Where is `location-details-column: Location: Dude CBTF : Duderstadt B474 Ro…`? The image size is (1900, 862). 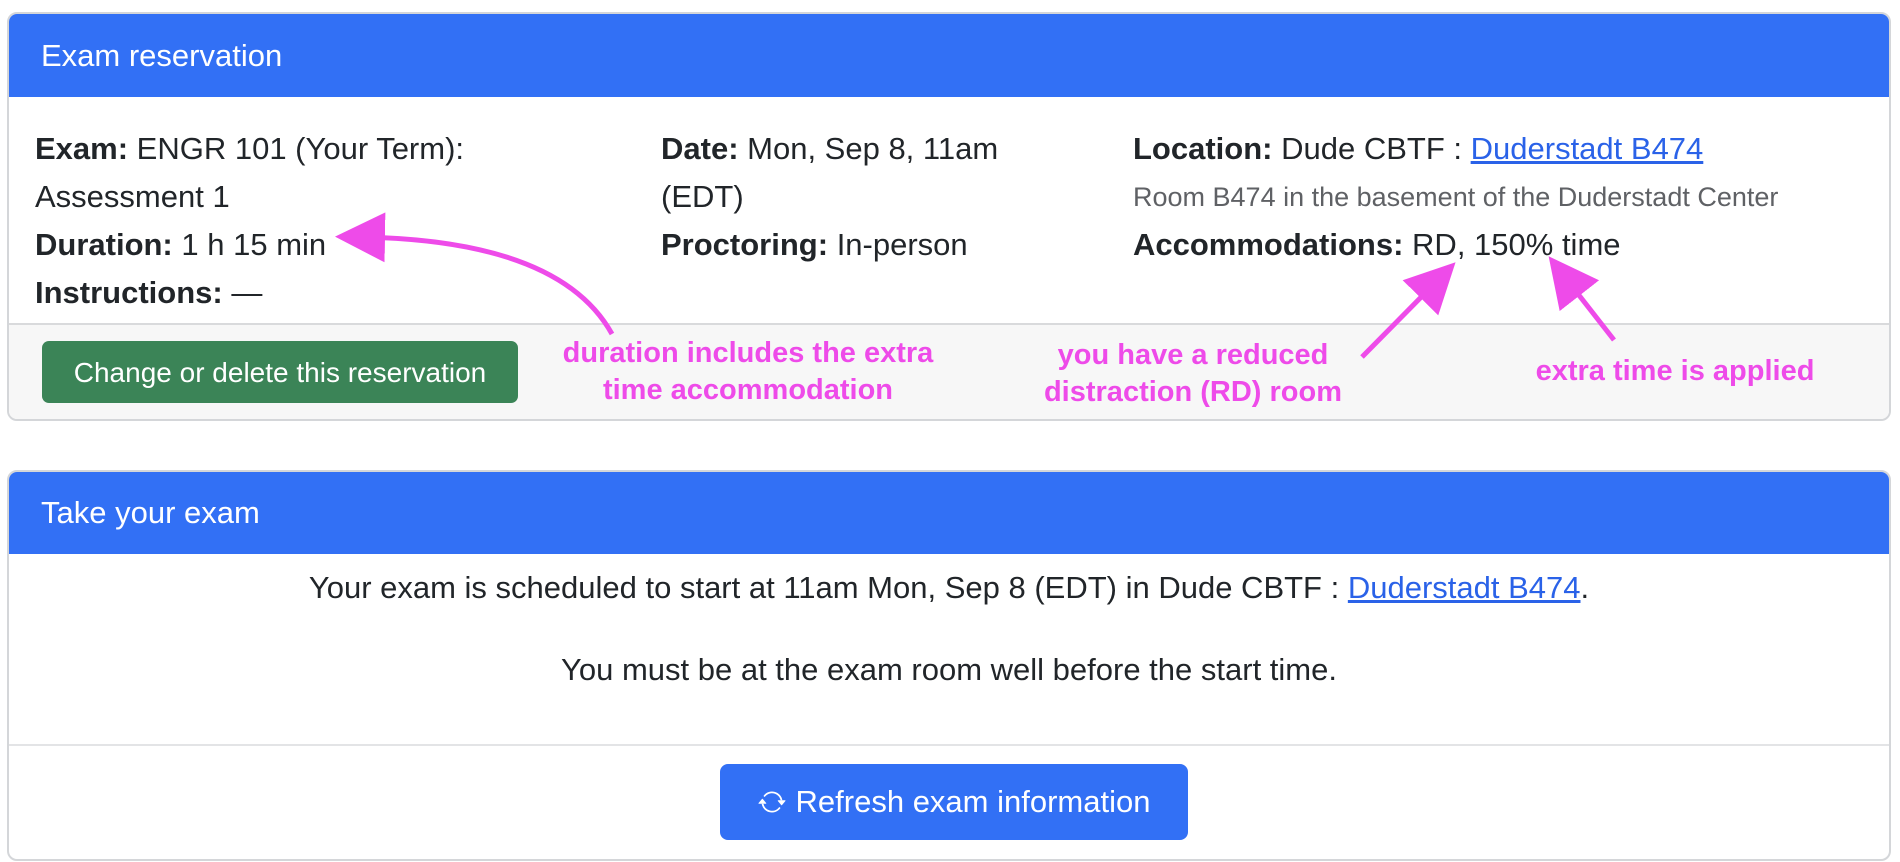 location-details-column: Location: Dude CBTF : Duderstadt B474 Ro… is located at coordinates (1503, 197).